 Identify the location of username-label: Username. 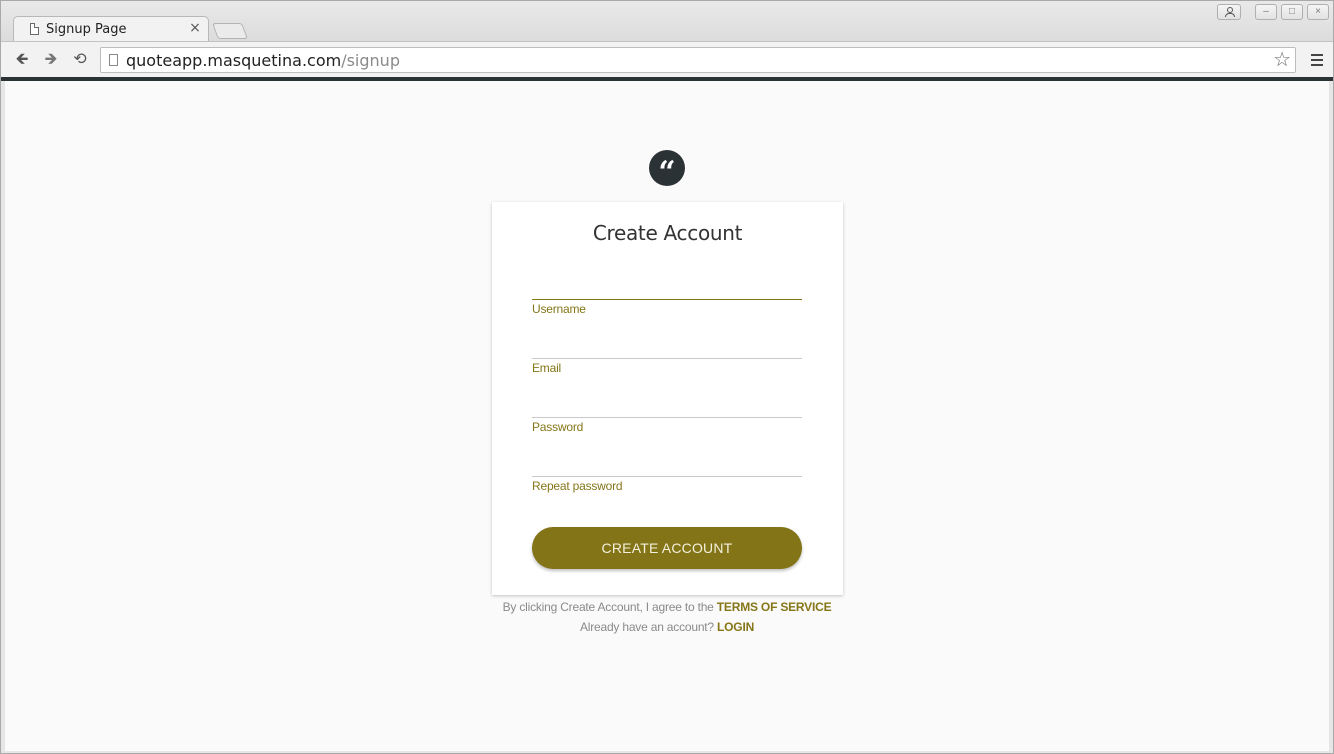
(559, 309).